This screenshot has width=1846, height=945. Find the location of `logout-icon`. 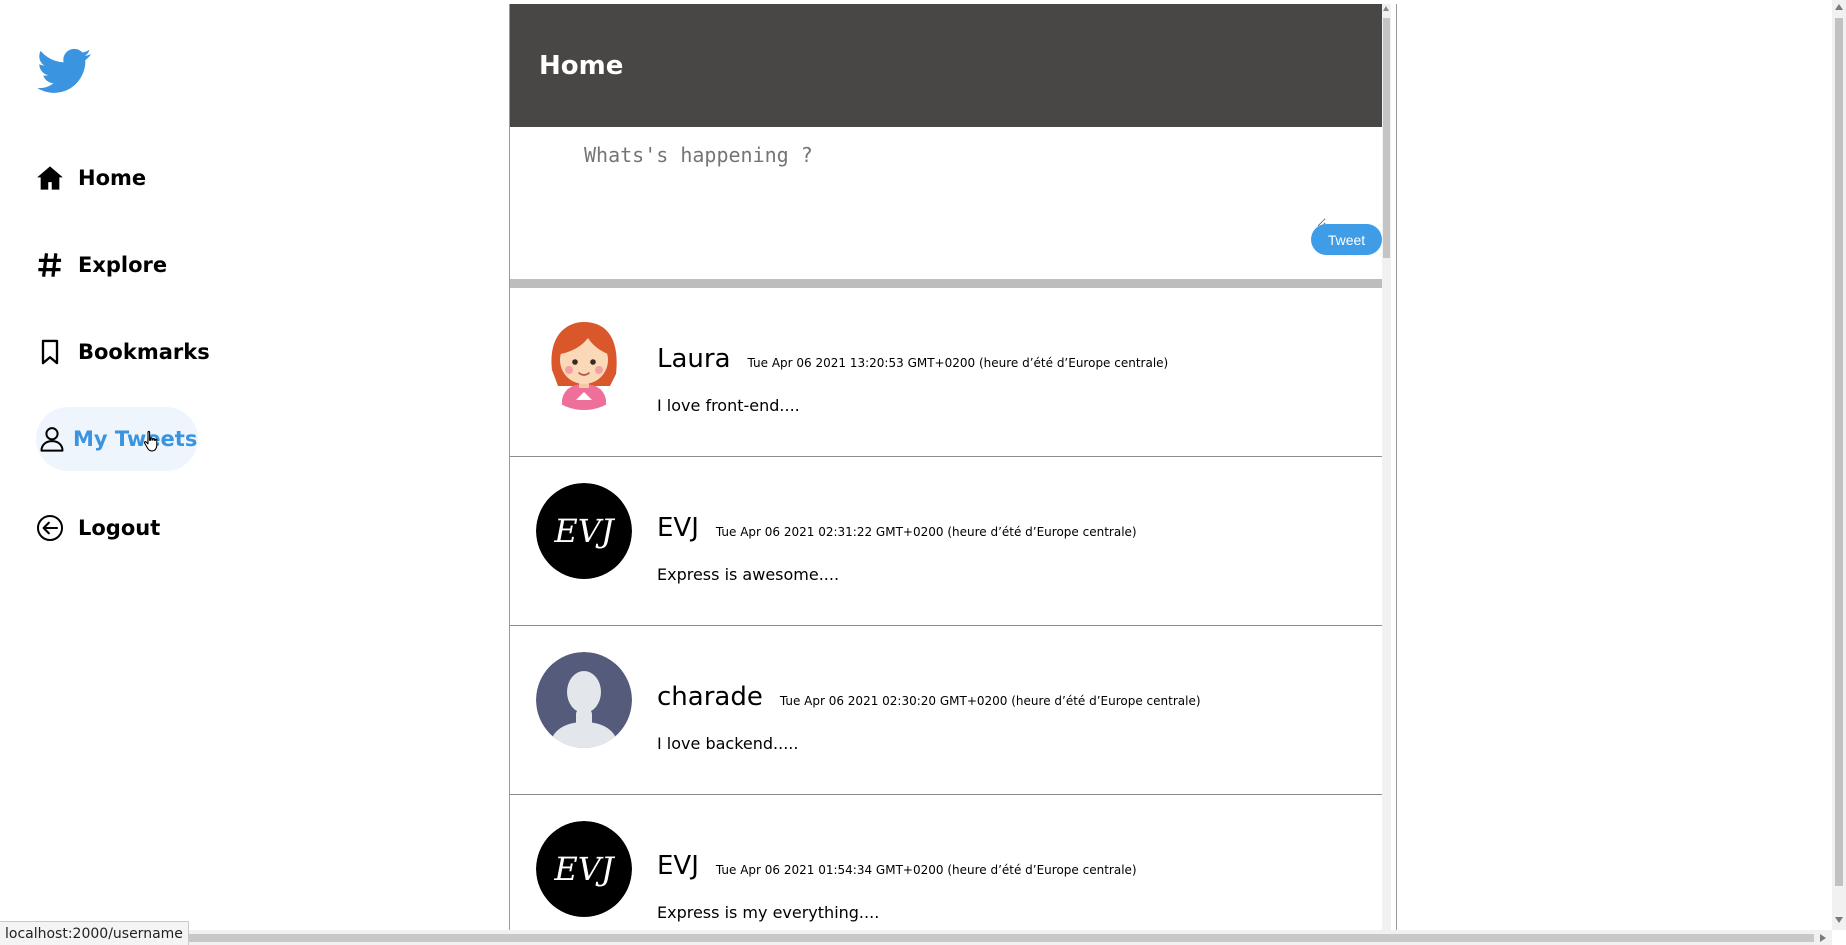

logout-icon is located at coordinates (50, 528).